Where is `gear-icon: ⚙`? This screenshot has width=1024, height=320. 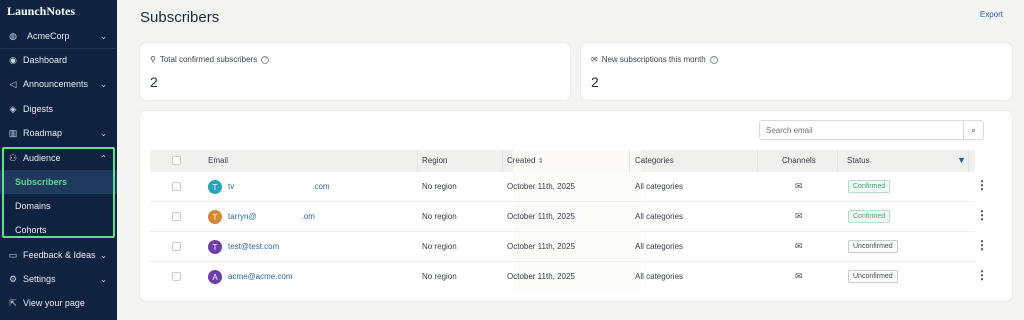 gear-icon: ⚙ is located at coordinates (13, 278).